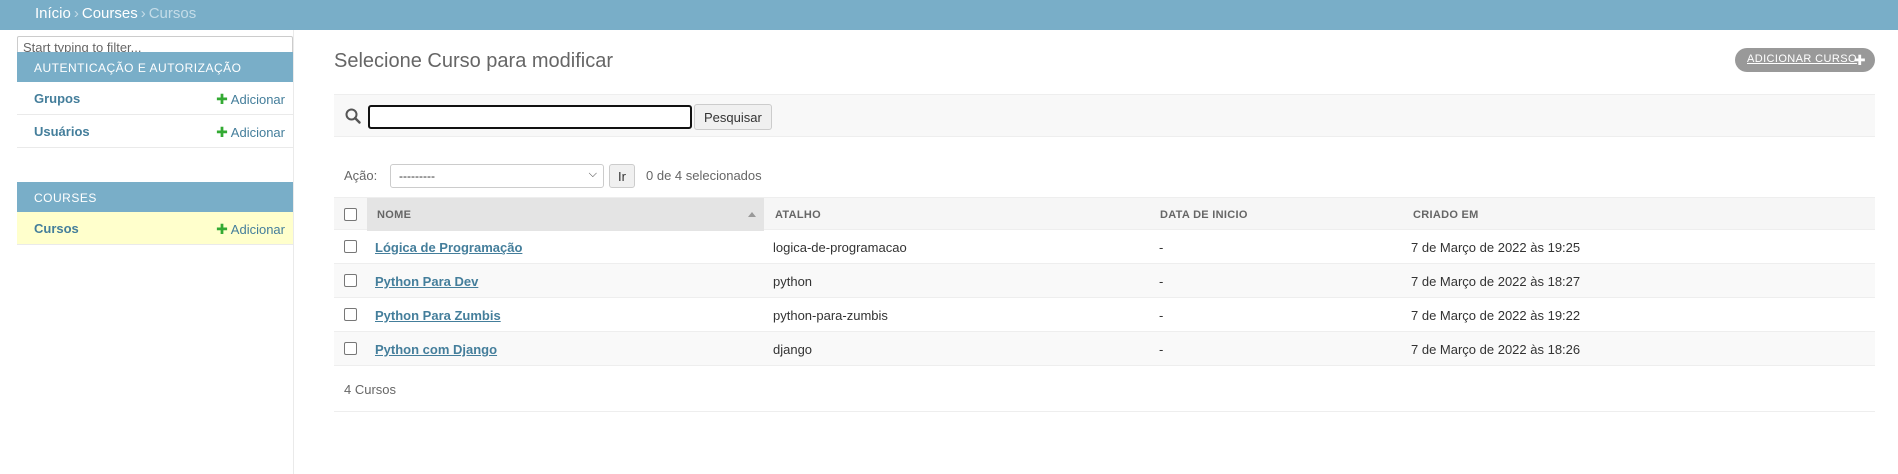  I want to click on module-caption-courses: Courses, so click(155, 197).